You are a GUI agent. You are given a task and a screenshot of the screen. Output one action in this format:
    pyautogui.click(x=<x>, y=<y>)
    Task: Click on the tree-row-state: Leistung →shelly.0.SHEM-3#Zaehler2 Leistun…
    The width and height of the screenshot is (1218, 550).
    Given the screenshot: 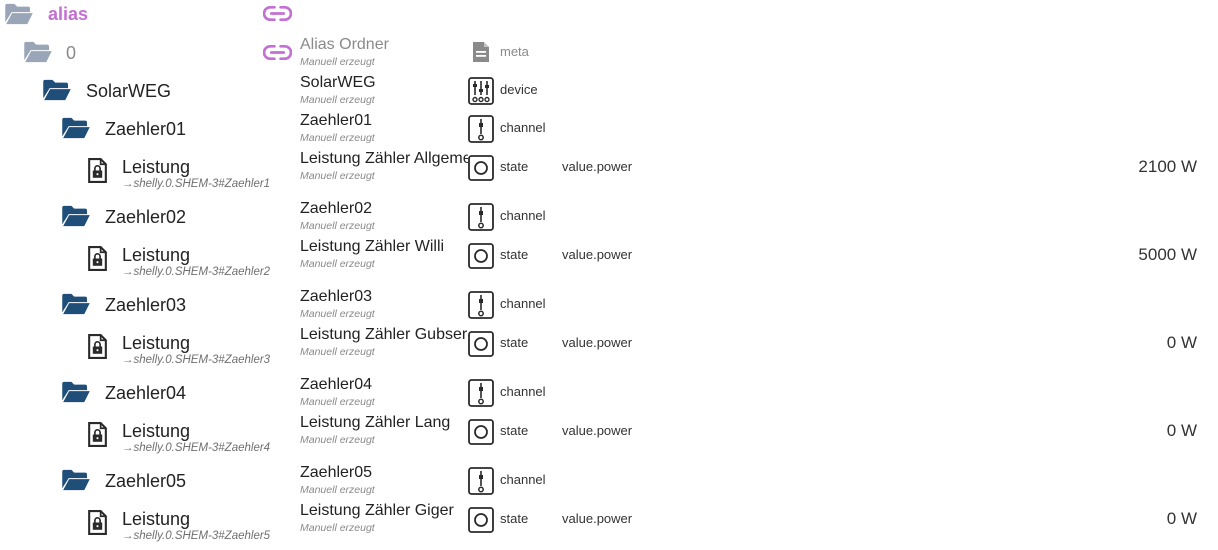 What is the action you would take?
    pyautogui.click(x=609, y=261)
    